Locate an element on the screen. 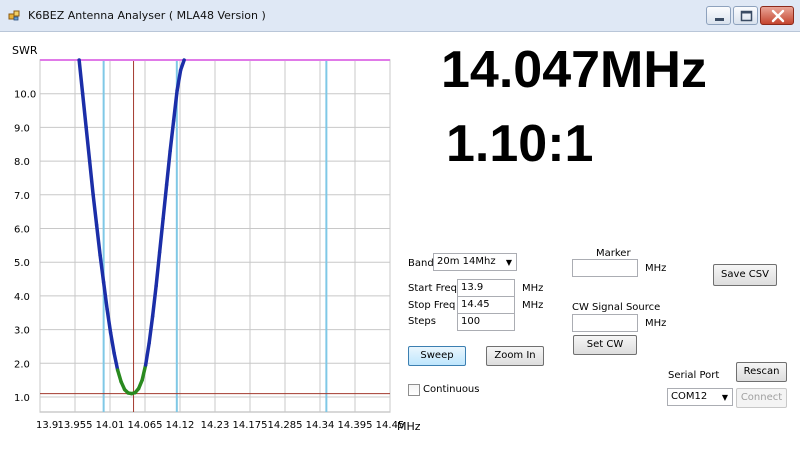  x-tick-label: 14.34 is located at coordinates (320, 425).